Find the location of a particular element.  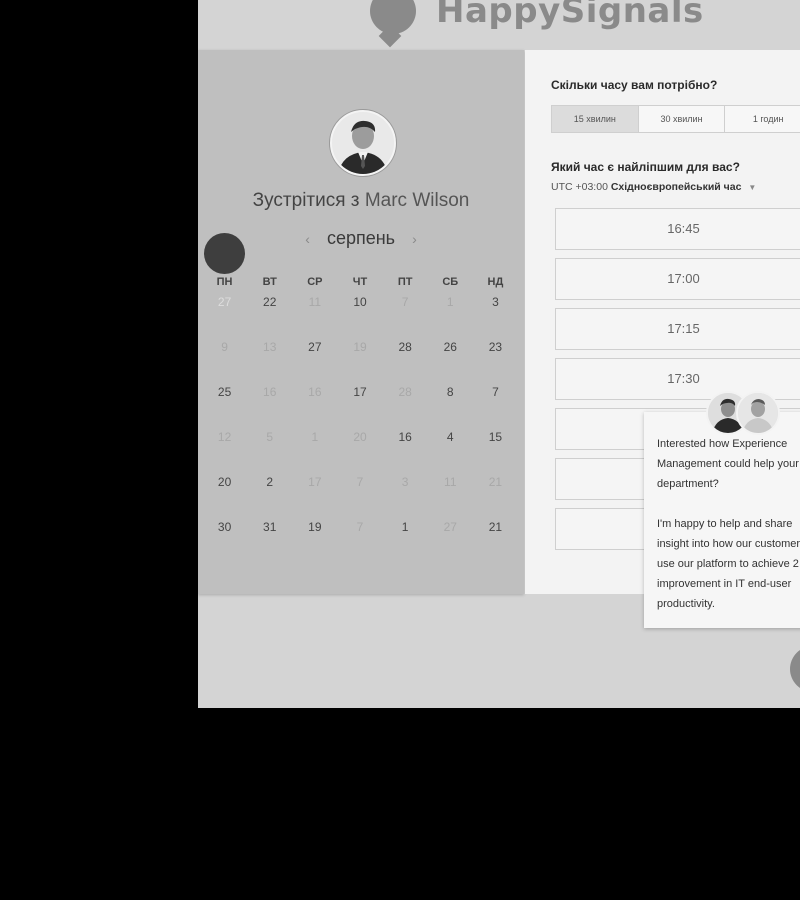

duration-option: 15 хвилин is located at coordinates (595, 119).